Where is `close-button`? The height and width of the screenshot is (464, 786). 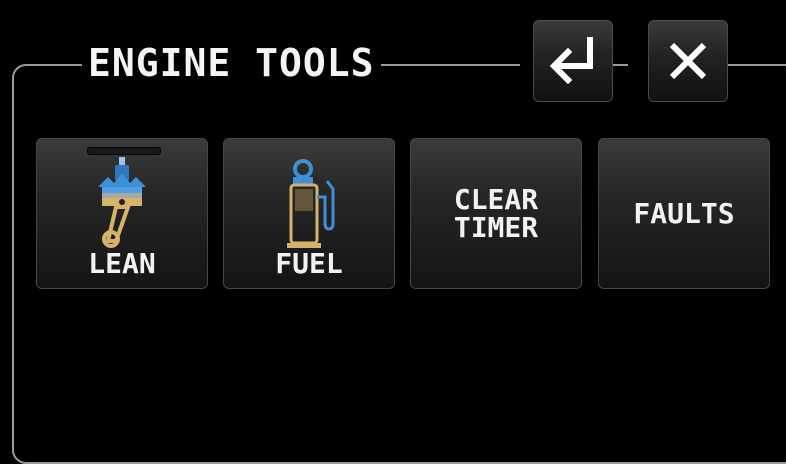
close-button is located at coordinates (688, 61).